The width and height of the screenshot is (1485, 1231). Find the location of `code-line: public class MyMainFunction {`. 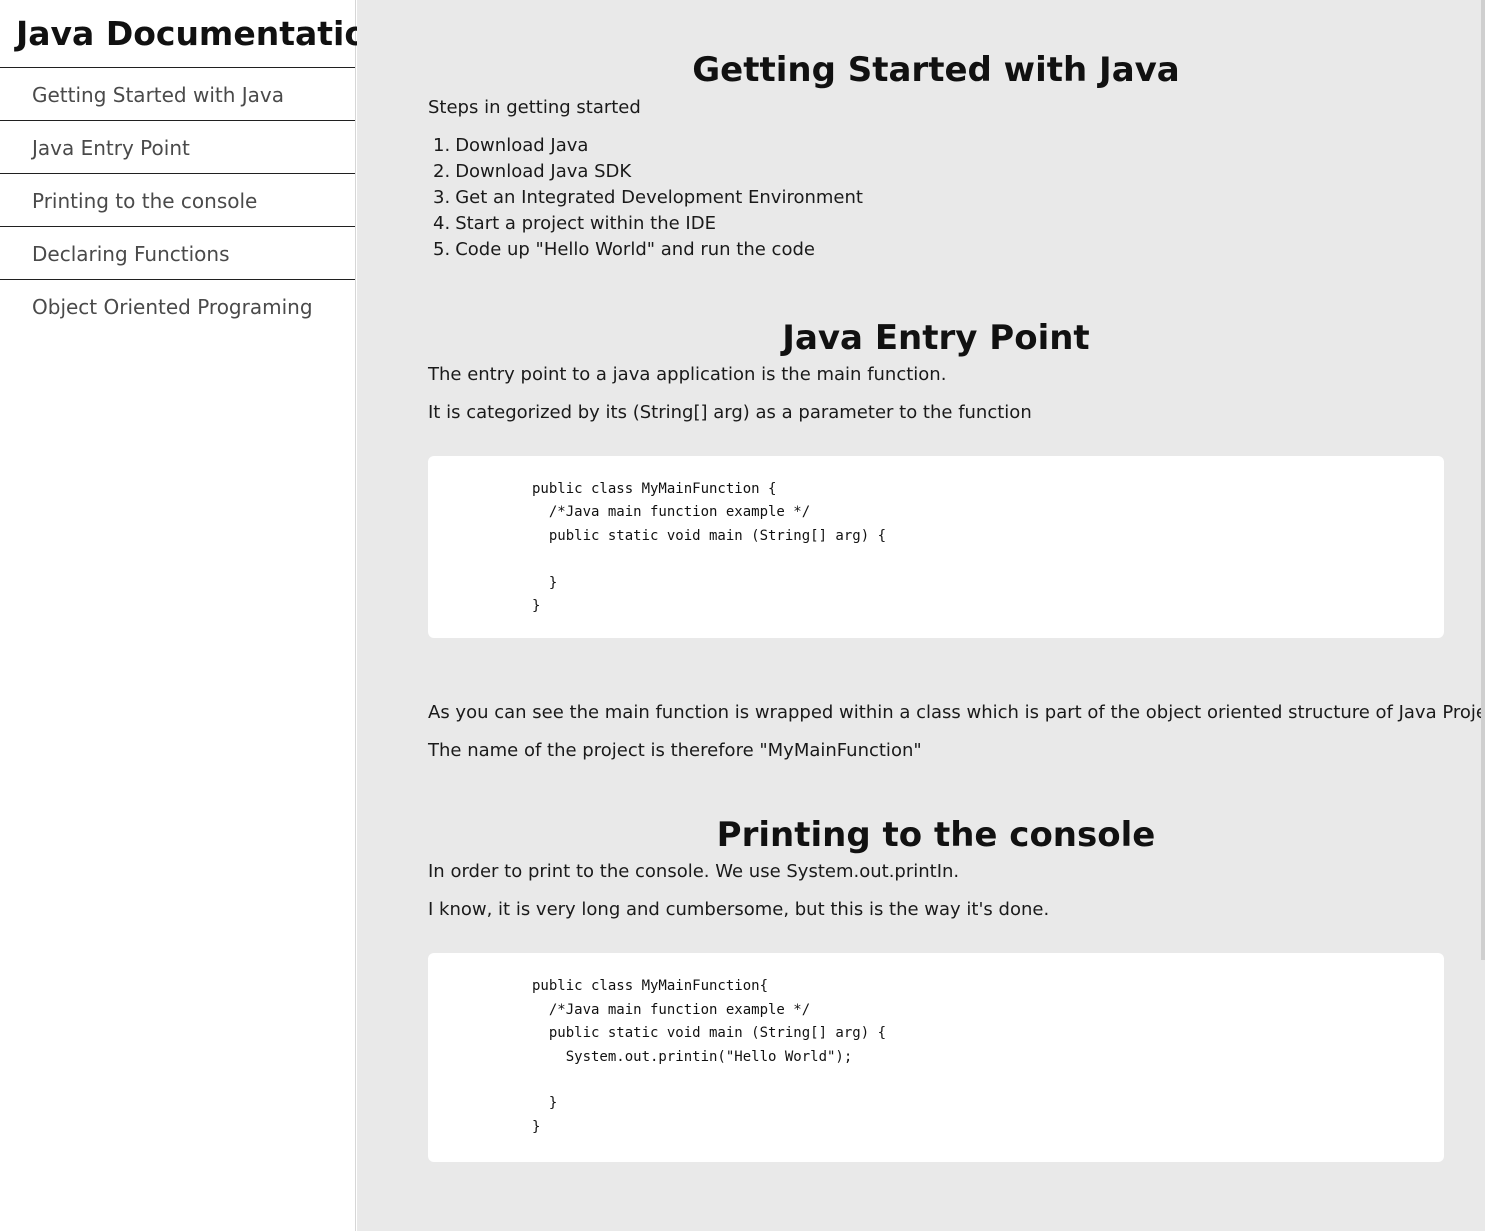

code-line: public class MyMainFunction { is located at coordinates (654, 489).